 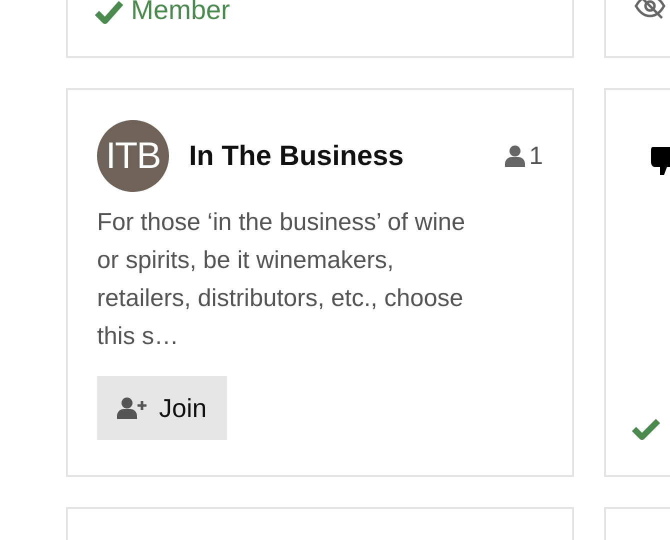 What do you see at coordinates (297, 156) in the screenshot?
I see `group-name: In The Business` at bounding box center [297, 156].